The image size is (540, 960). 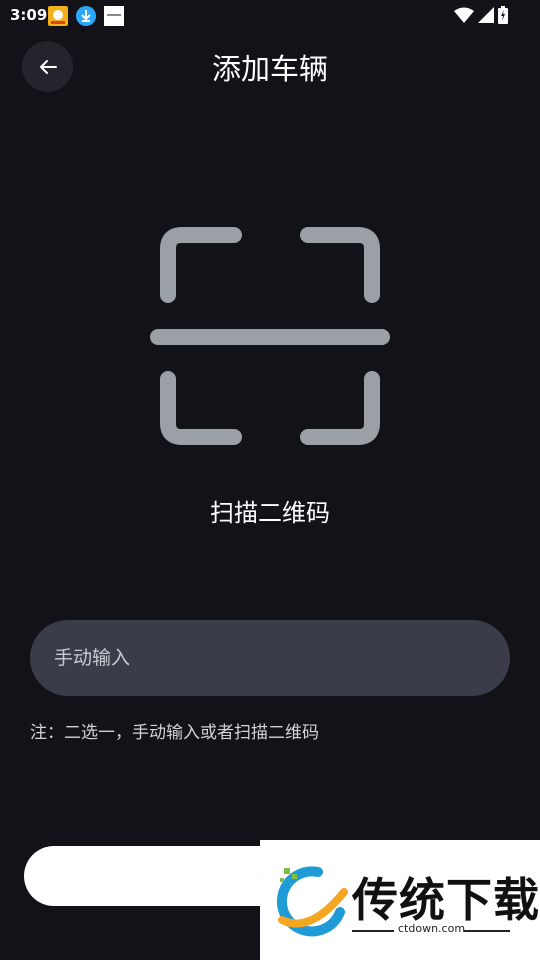 What do you see at coordinates (174, 733) in the screenshot?
I see `instruction-note: 注：二选一，手动输入或者扫描二维码` at bounding box center [174, 733].